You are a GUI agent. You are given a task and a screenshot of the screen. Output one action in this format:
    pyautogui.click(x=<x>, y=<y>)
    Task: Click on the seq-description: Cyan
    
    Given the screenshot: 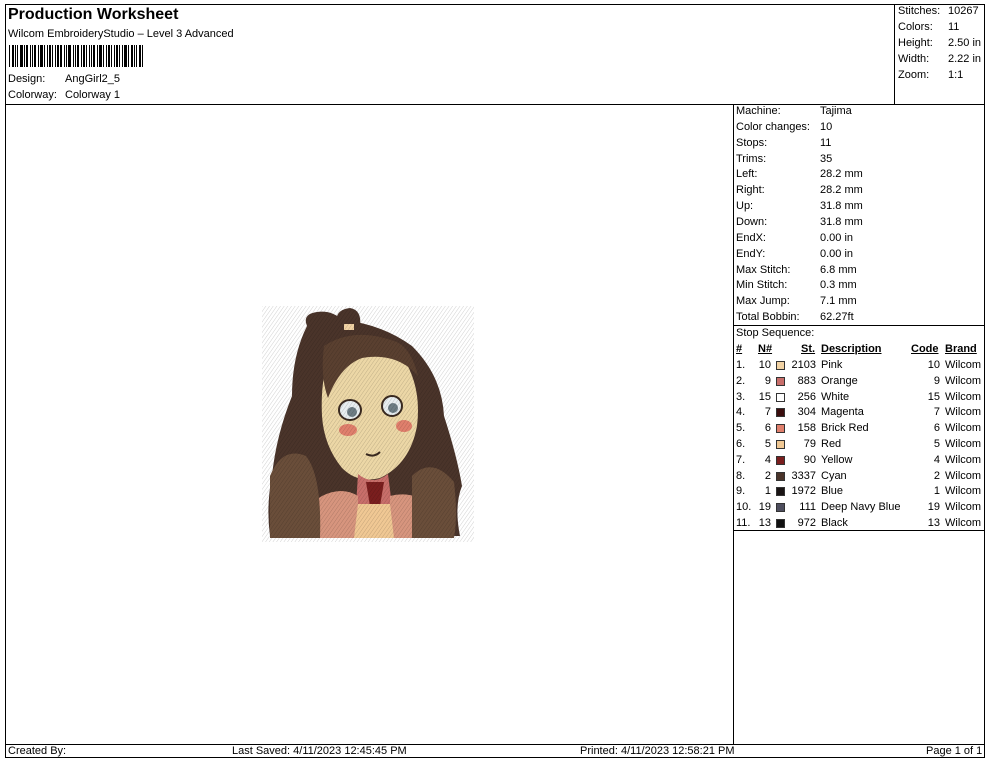 What is the action you would take?
    pyautogui.click(x=834, y=475)
    